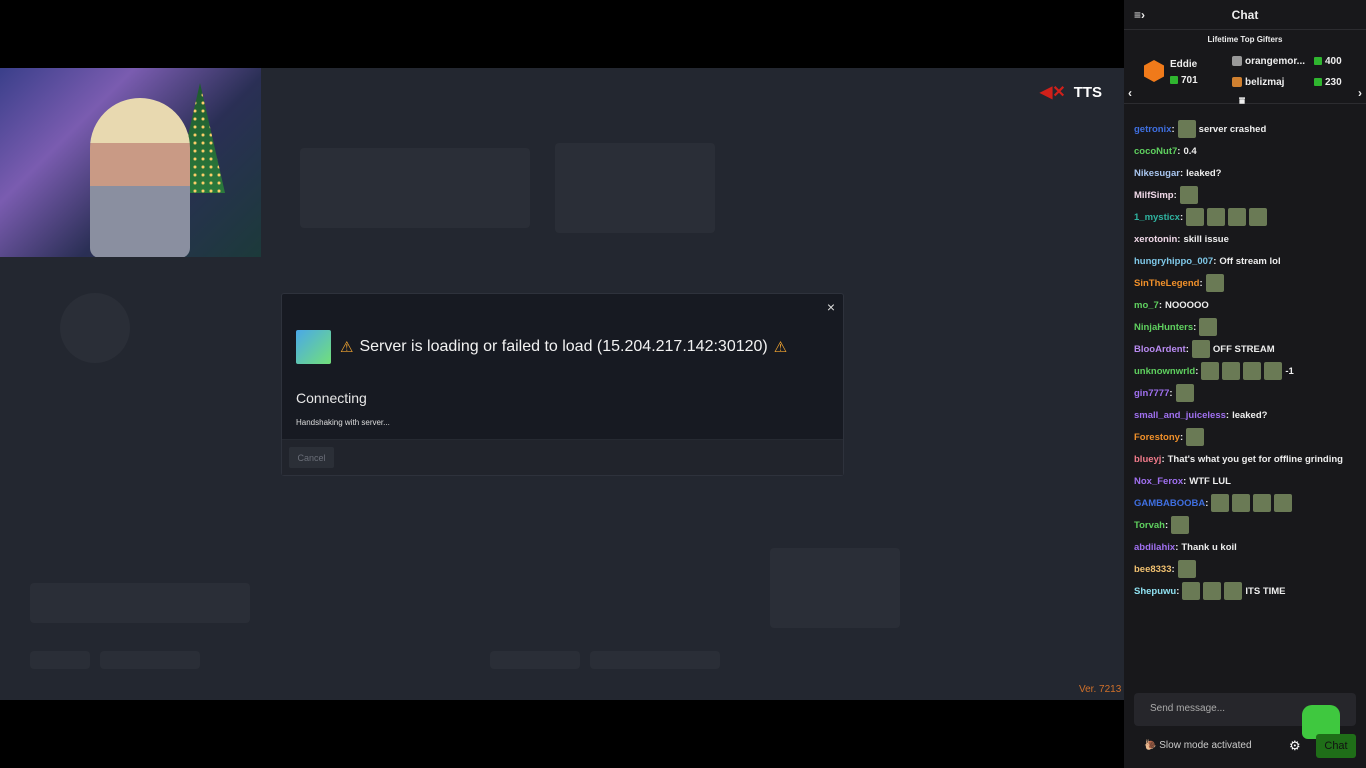  Describe the element at coordinates (1154, 547) in the screenshot. I see `chat-username: abdilahix` at that location.